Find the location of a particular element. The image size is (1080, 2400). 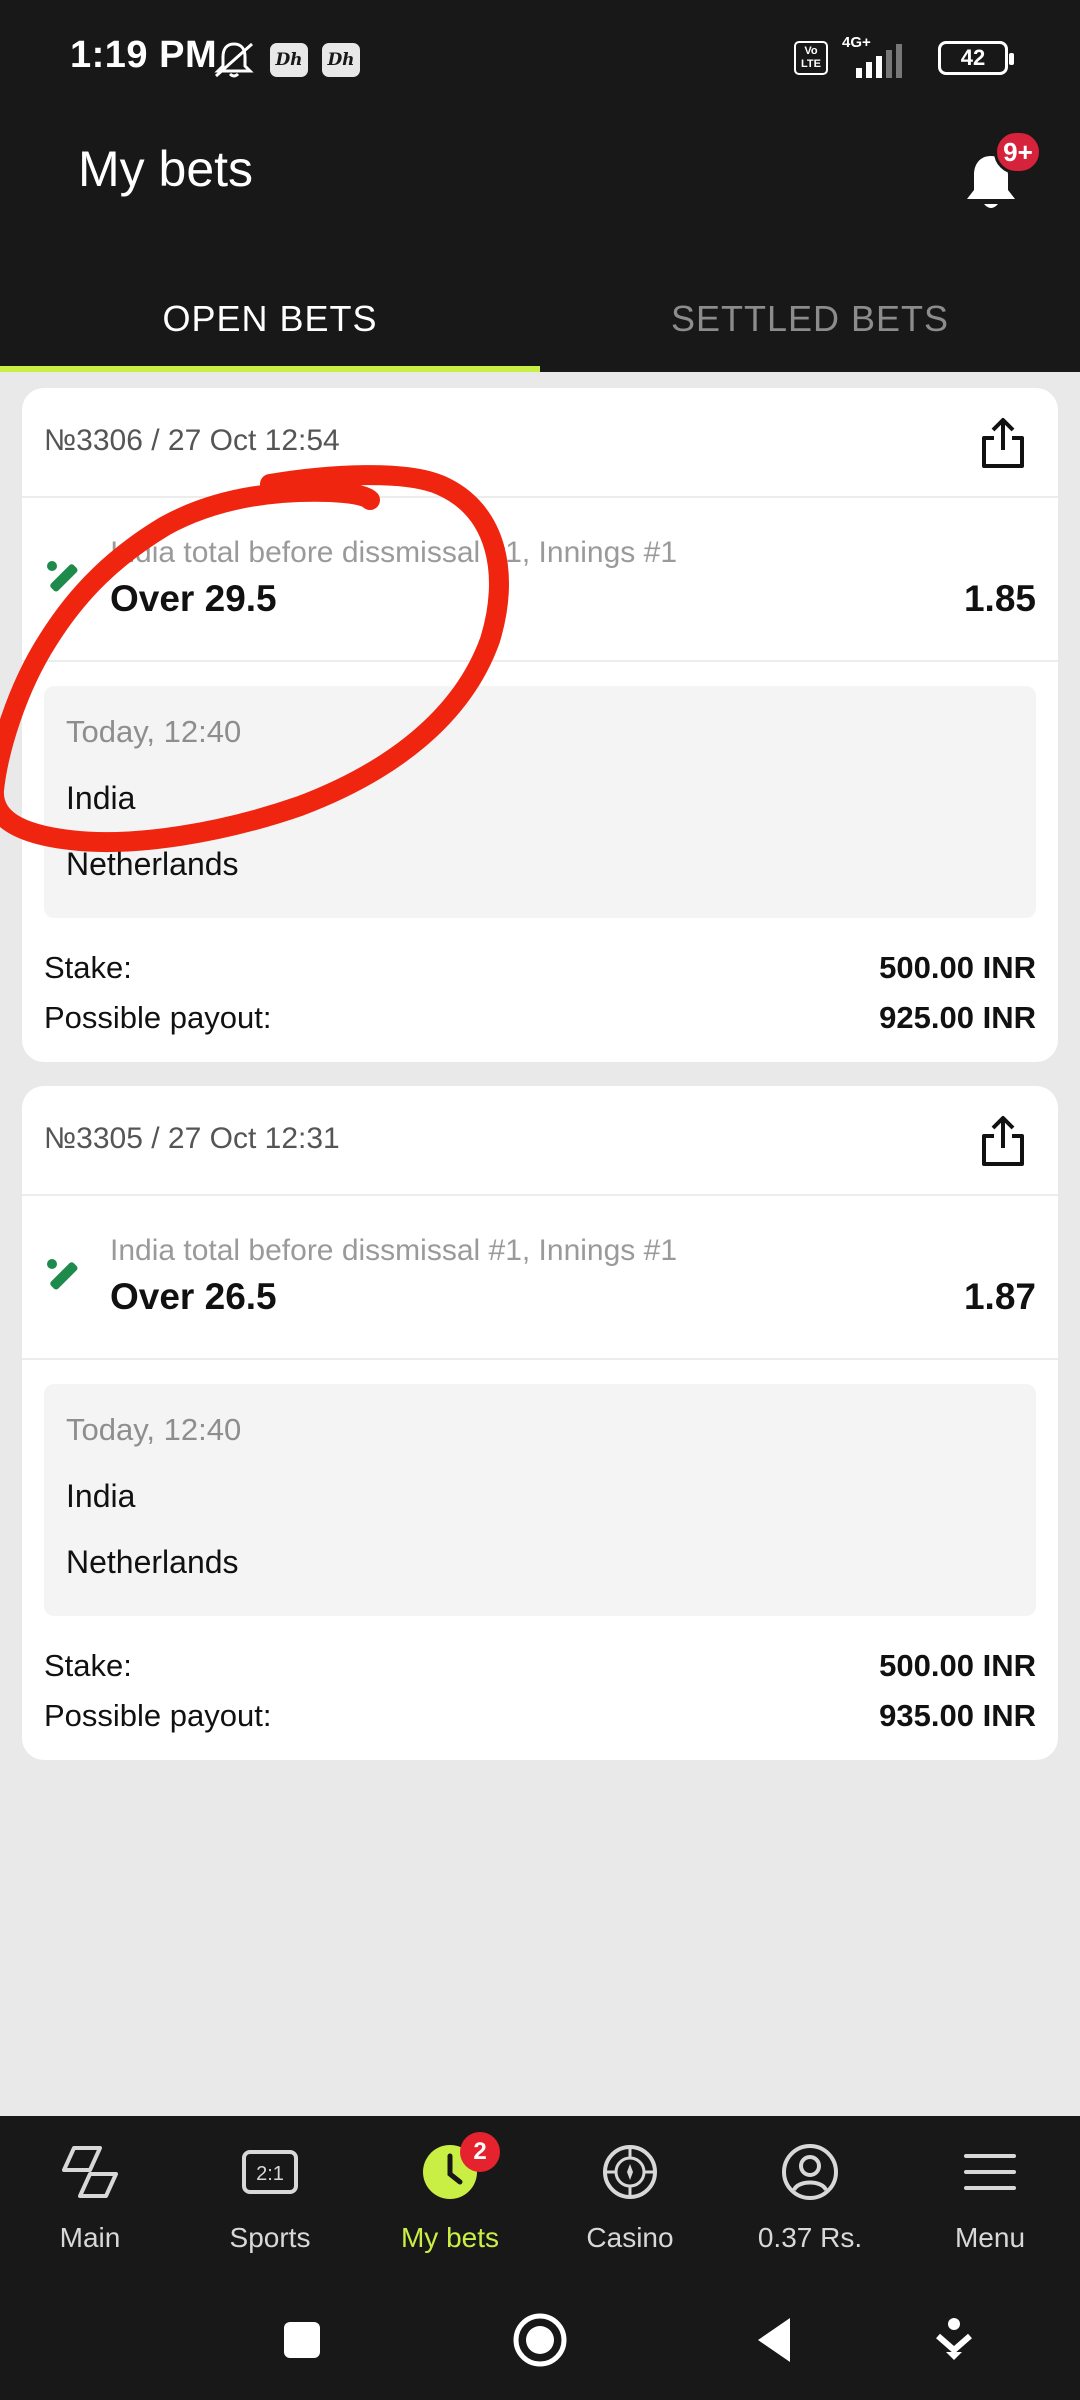

nav-label: Sports is located at coordinates (270, 2237).